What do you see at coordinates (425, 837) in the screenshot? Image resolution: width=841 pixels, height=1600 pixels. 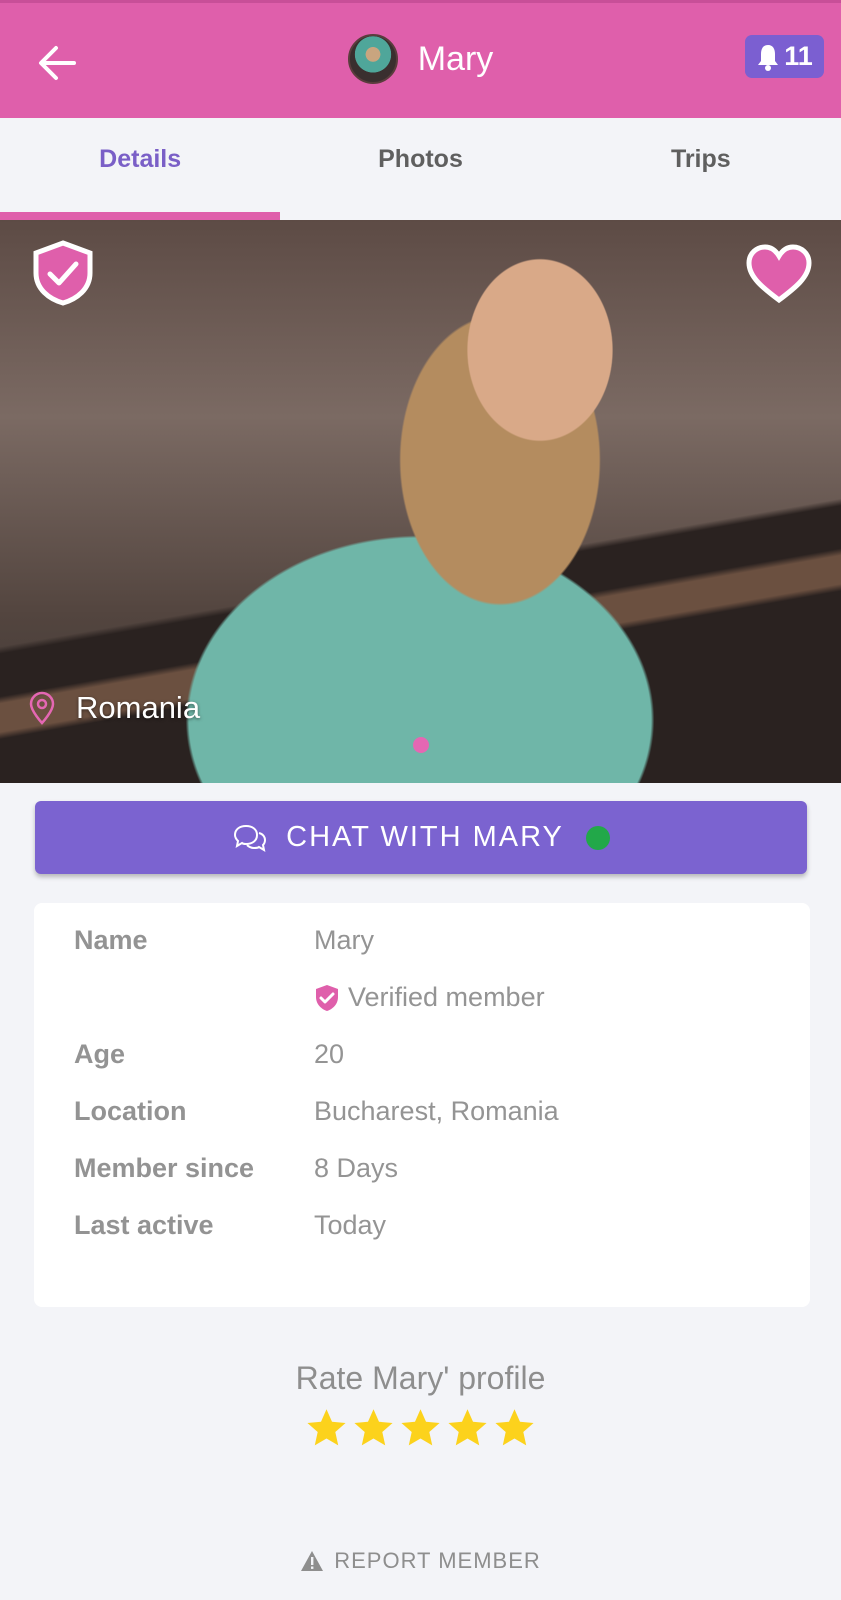 I see `chat-button-label: CHAT WITH MARY` at bounding box center [425, 837].